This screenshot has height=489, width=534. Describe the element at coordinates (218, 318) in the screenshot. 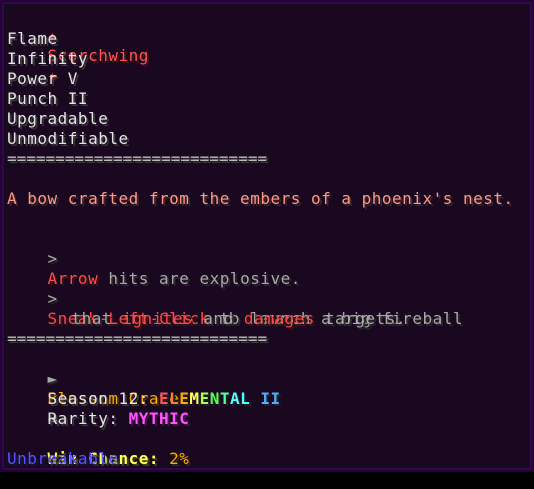

I see `ability-text: and` at that location.